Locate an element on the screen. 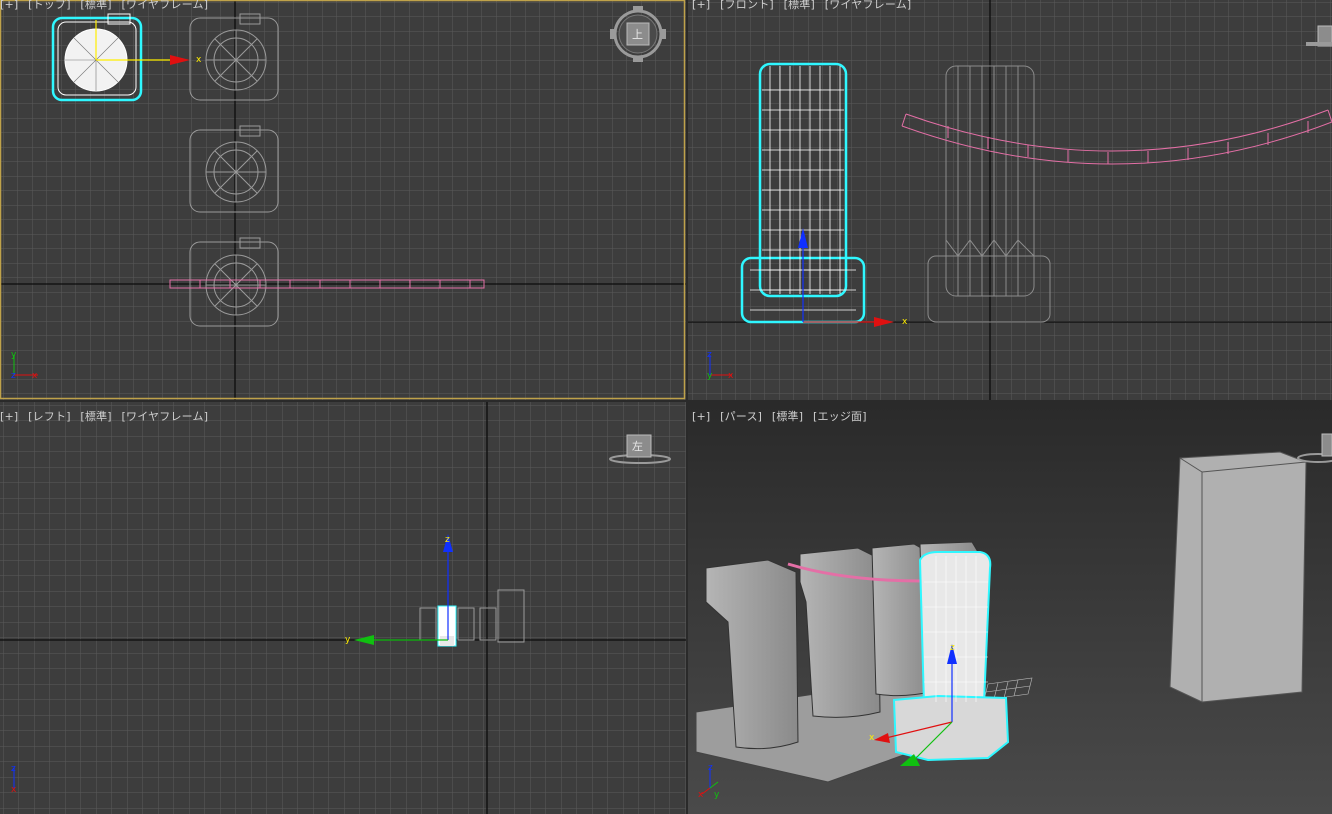  viewcube-top-label: 上 is located at coordinates (637, 34).